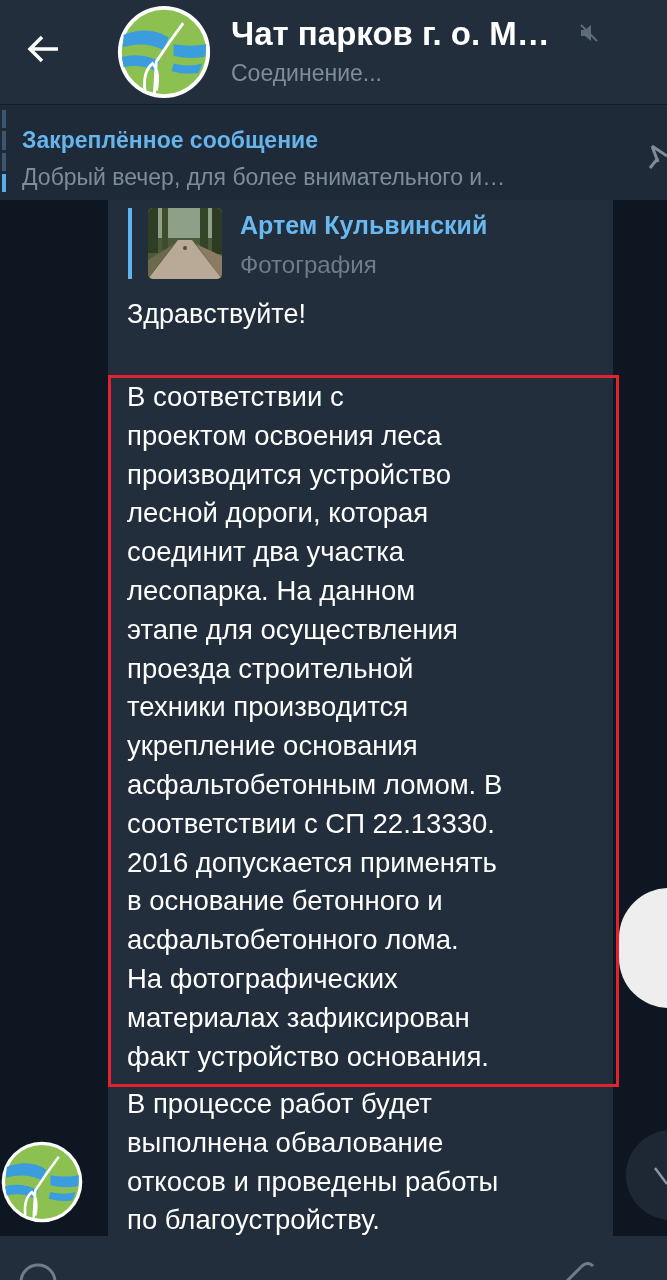 Image resolution: width=667 pixels, height=1280 pixels. Describe the element at coordinates (164, 52) in the screenshot. I see `group-avatar` at that location.